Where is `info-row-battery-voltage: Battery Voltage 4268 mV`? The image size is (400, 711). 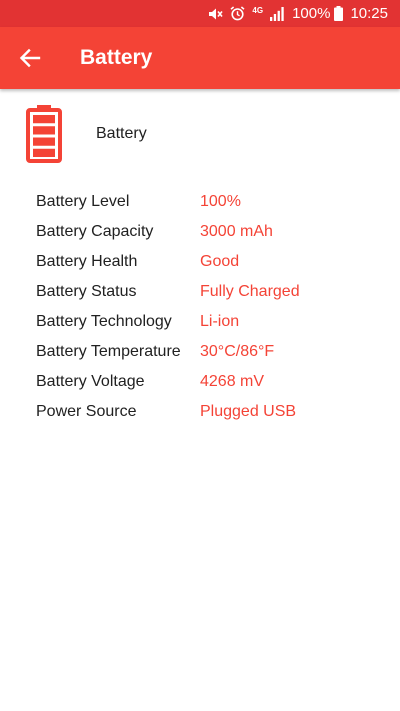 info-row-battery-voltage: Battery Voltage 4268 mV is located at coordinates (200, 382).